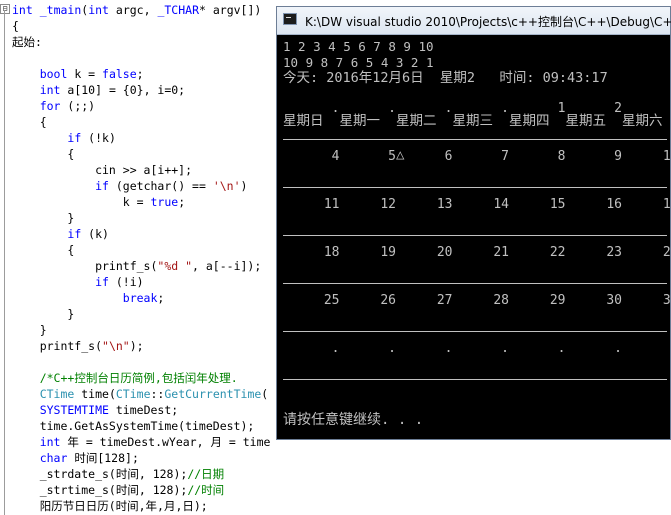 This screenshot has width=671, height=515. What do you see at coordinates (141, 474) in the screenshot?
I see `code-line: _strdate_s(时间, 128);//日期` at bounding box center [141, 474].